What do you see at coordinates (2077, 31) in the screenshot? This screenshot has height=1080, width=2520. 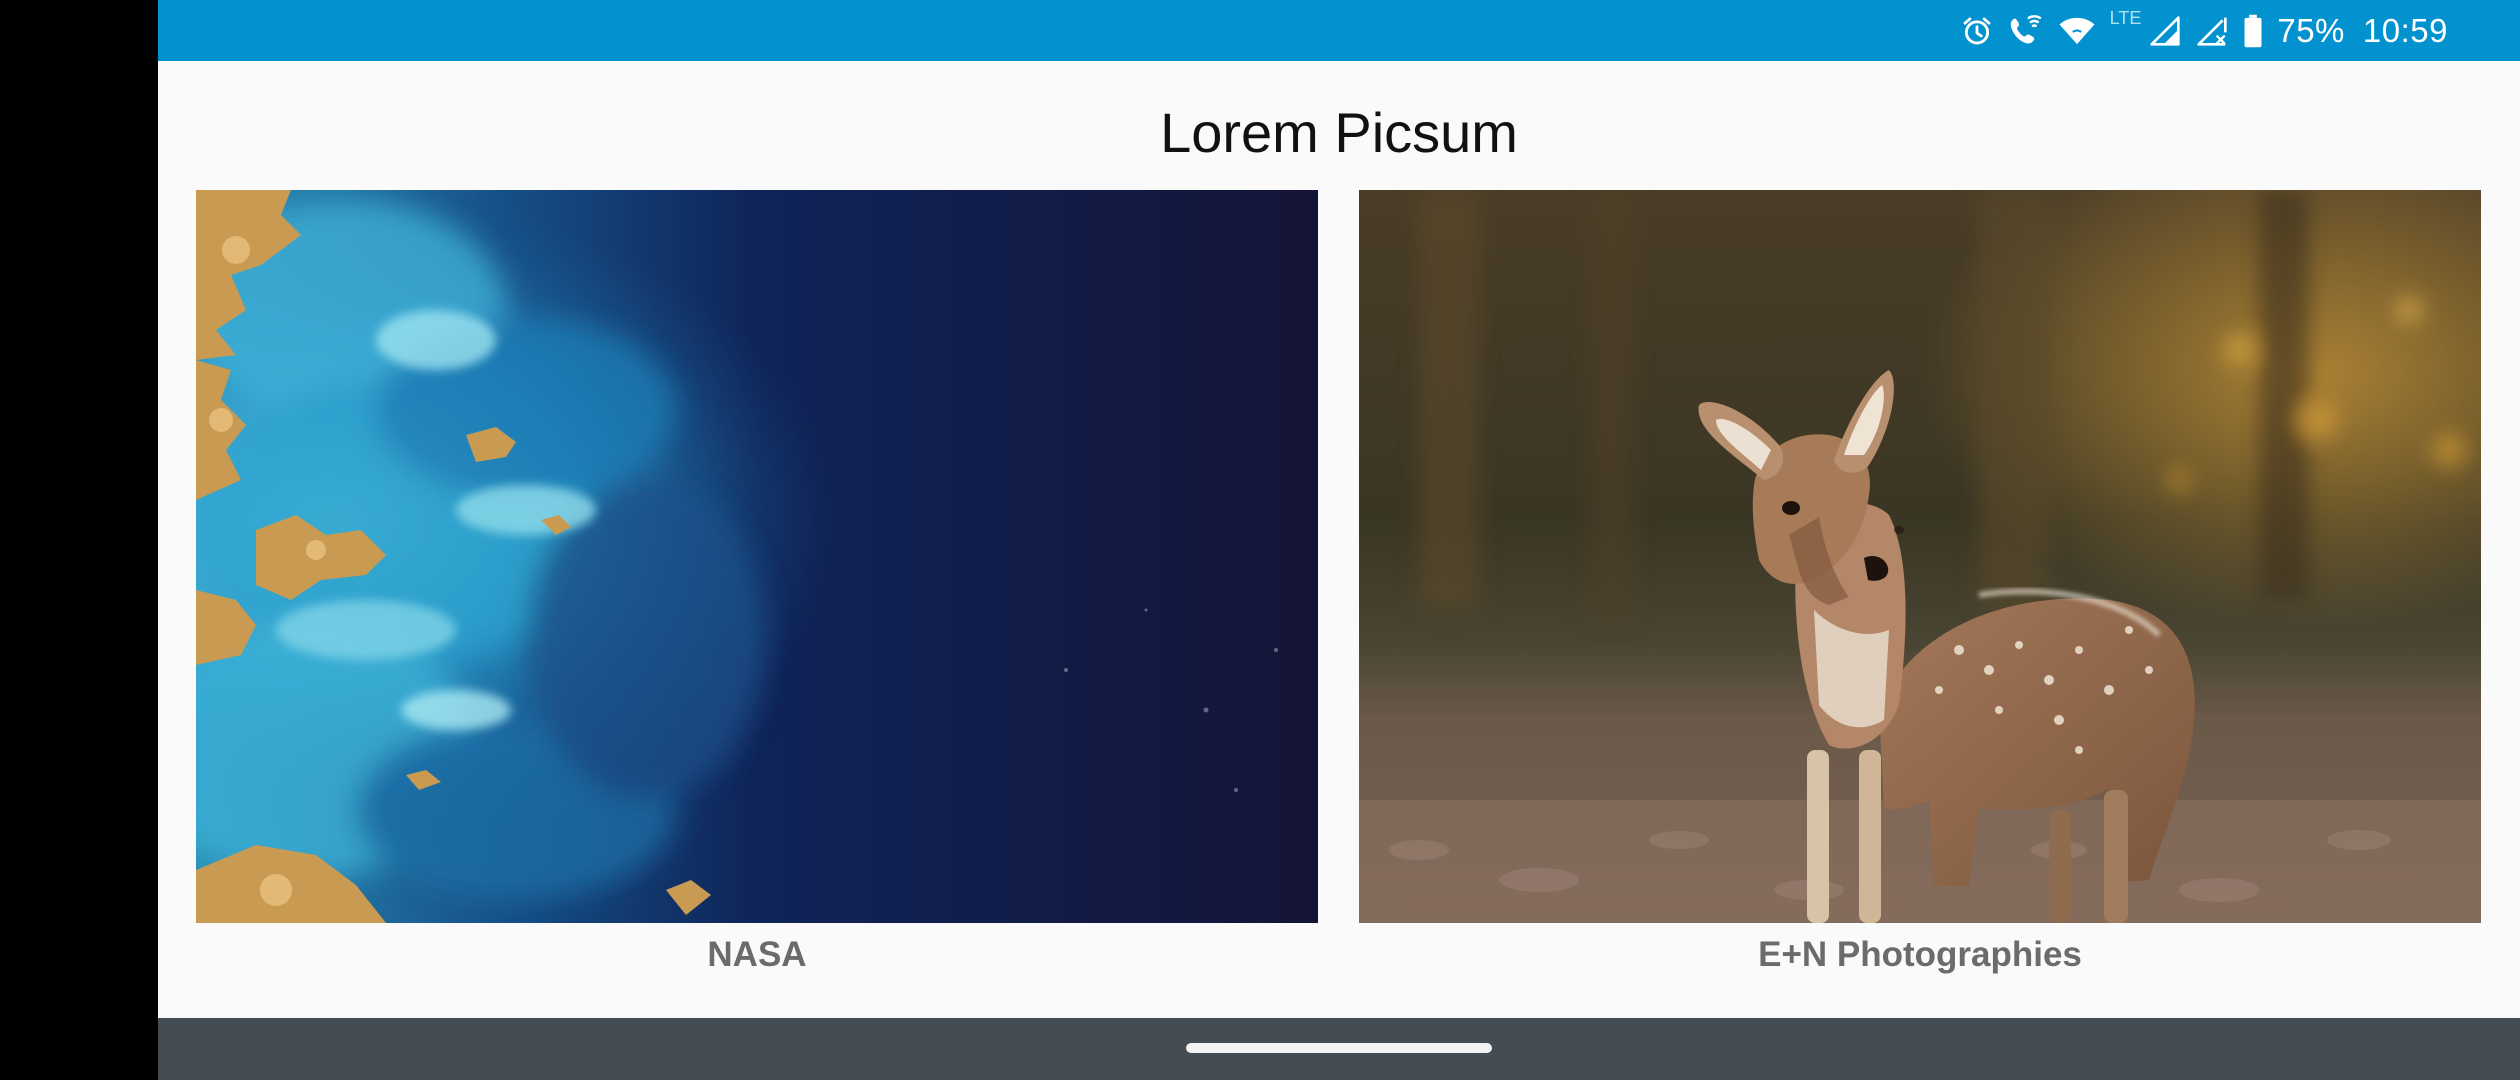 I see `wifi-icon` at bounding box center [2077, 31].